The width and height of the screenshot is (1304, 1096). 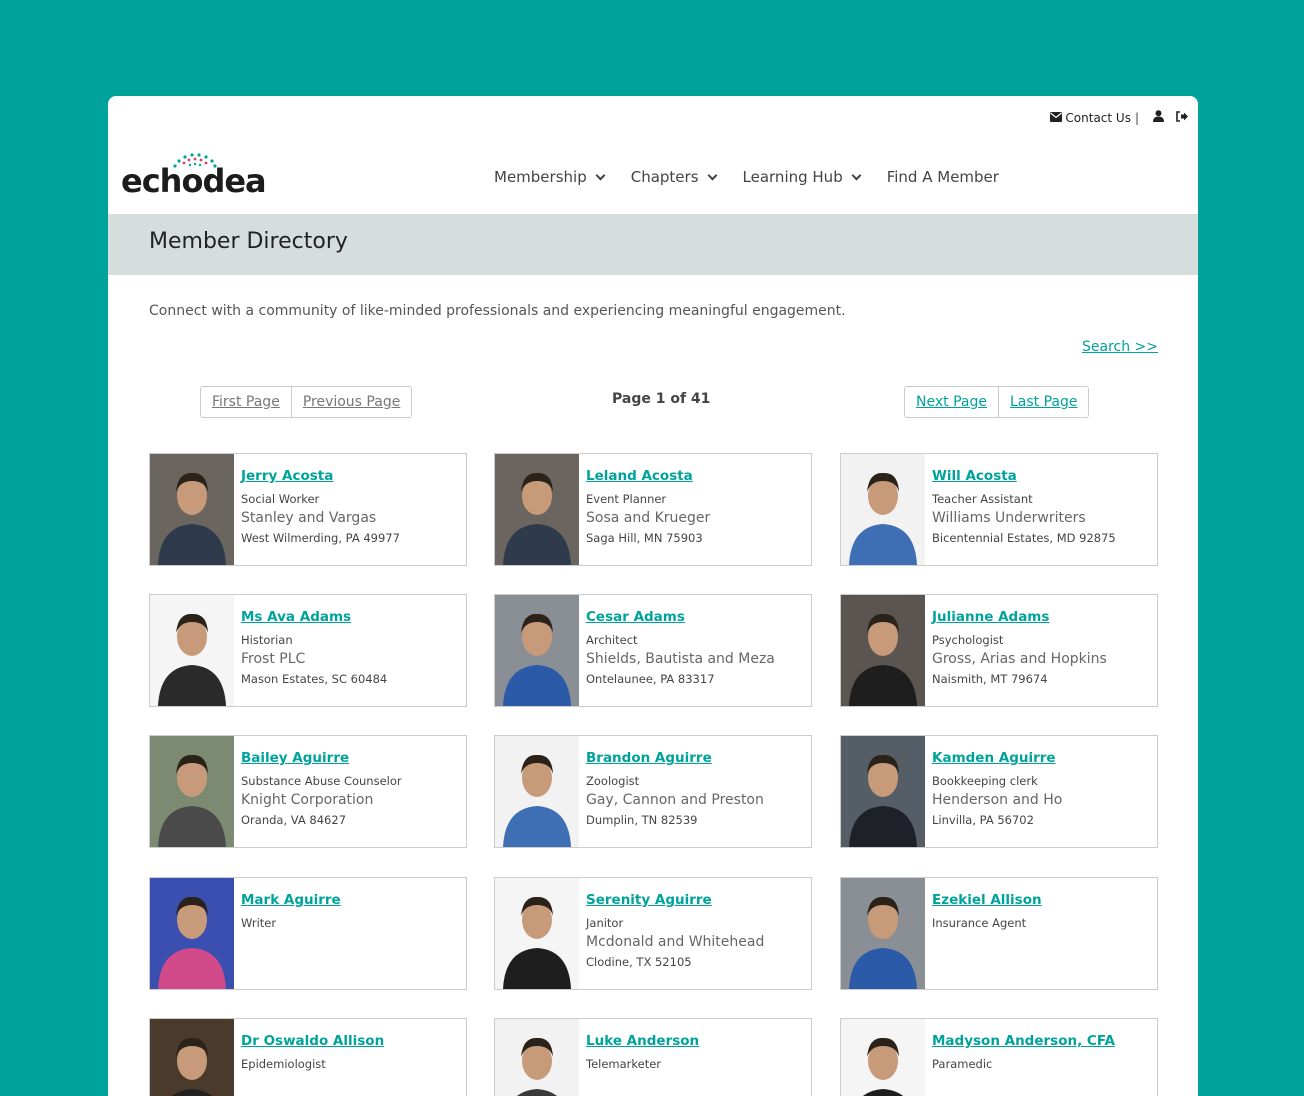 What do you see at coordinates (320, 538) in the screenshot?
I see `member-location: West Wilmerding, PA 49977` at bounding box center [320, 538].